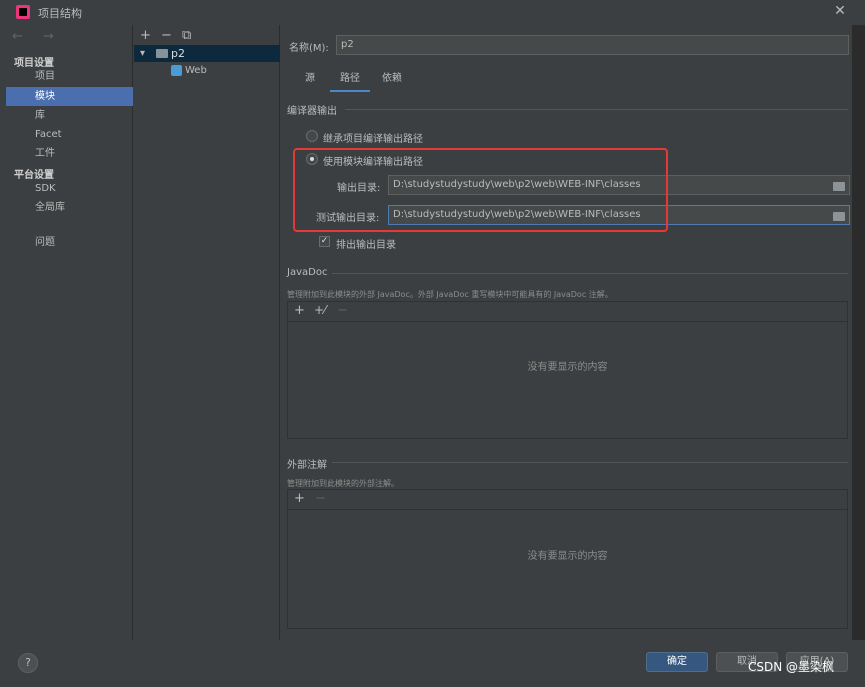 The width and height of the screenshot is (865, 687). I want to click on exclude-output-checkbox: ✓, so click(324, 241).